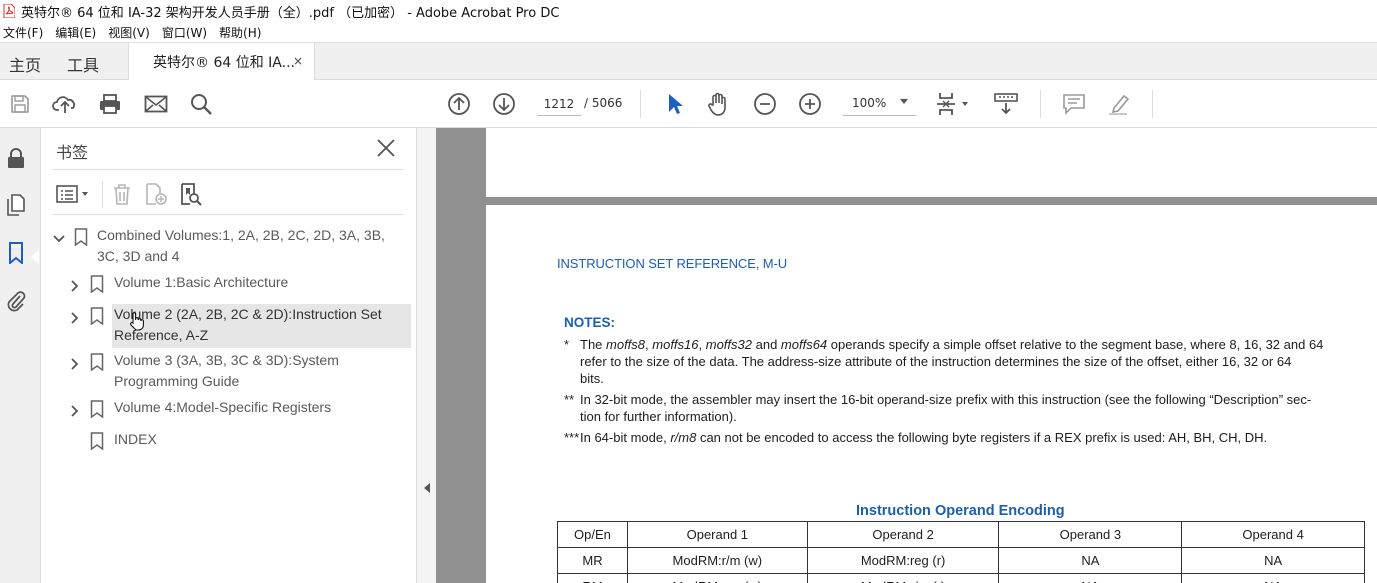 The image size is (1377, 583). Describe the element at coordinates (73, 194) in the screenshot. I see `bookmark-options-icon` at that location.